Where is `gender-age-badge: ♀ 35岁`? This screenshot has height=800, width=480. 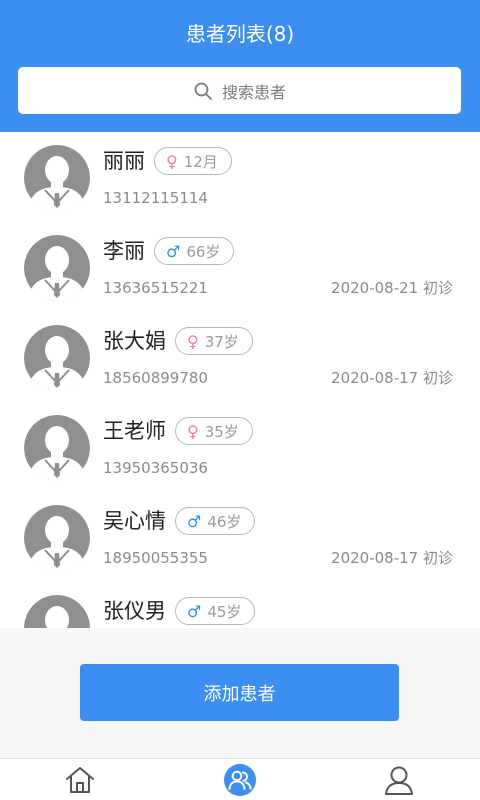 gender-age-badge: ♀ 35岁 is located at coordinates (214, 431).